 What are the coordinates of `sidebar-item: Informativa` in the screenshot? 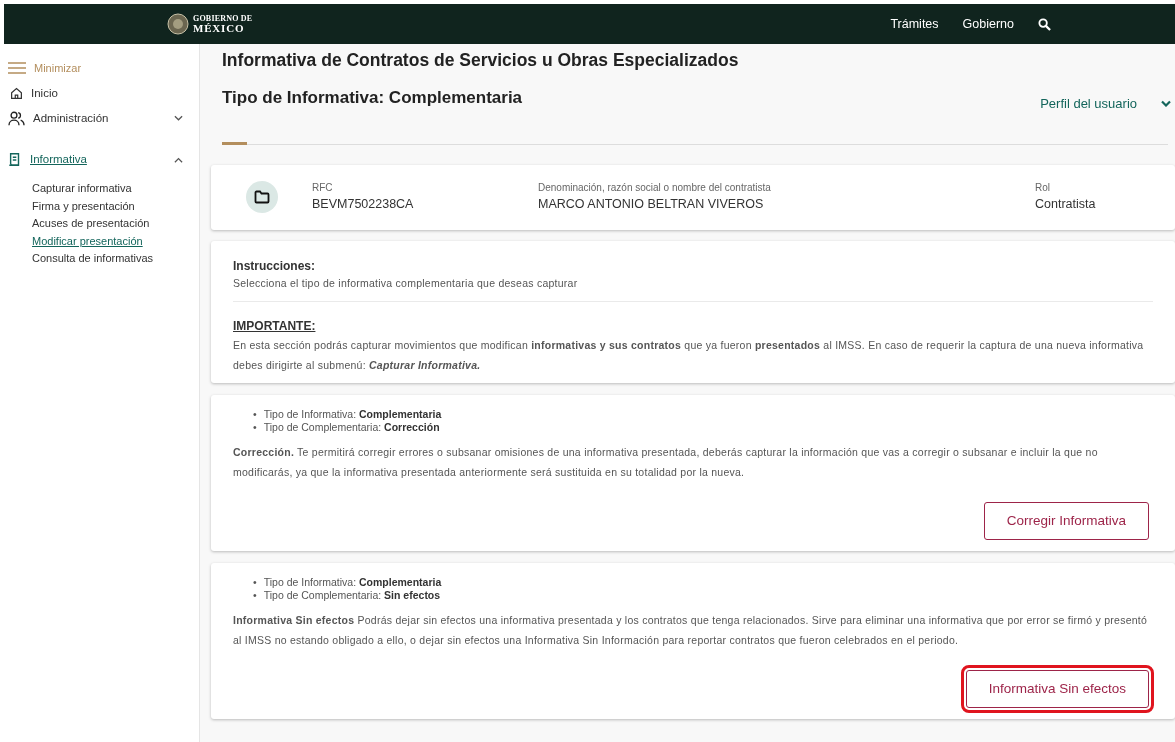 It's located at (58, 160).